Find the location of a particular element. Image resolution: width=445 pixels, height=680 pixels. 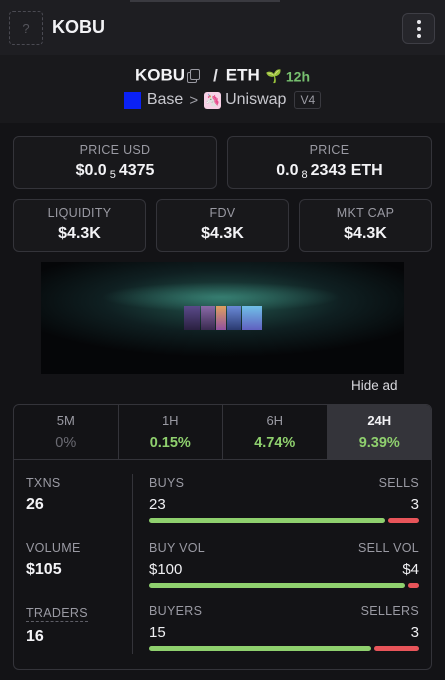

tab-5m-label: 5M is located at coordinates (65, 420).